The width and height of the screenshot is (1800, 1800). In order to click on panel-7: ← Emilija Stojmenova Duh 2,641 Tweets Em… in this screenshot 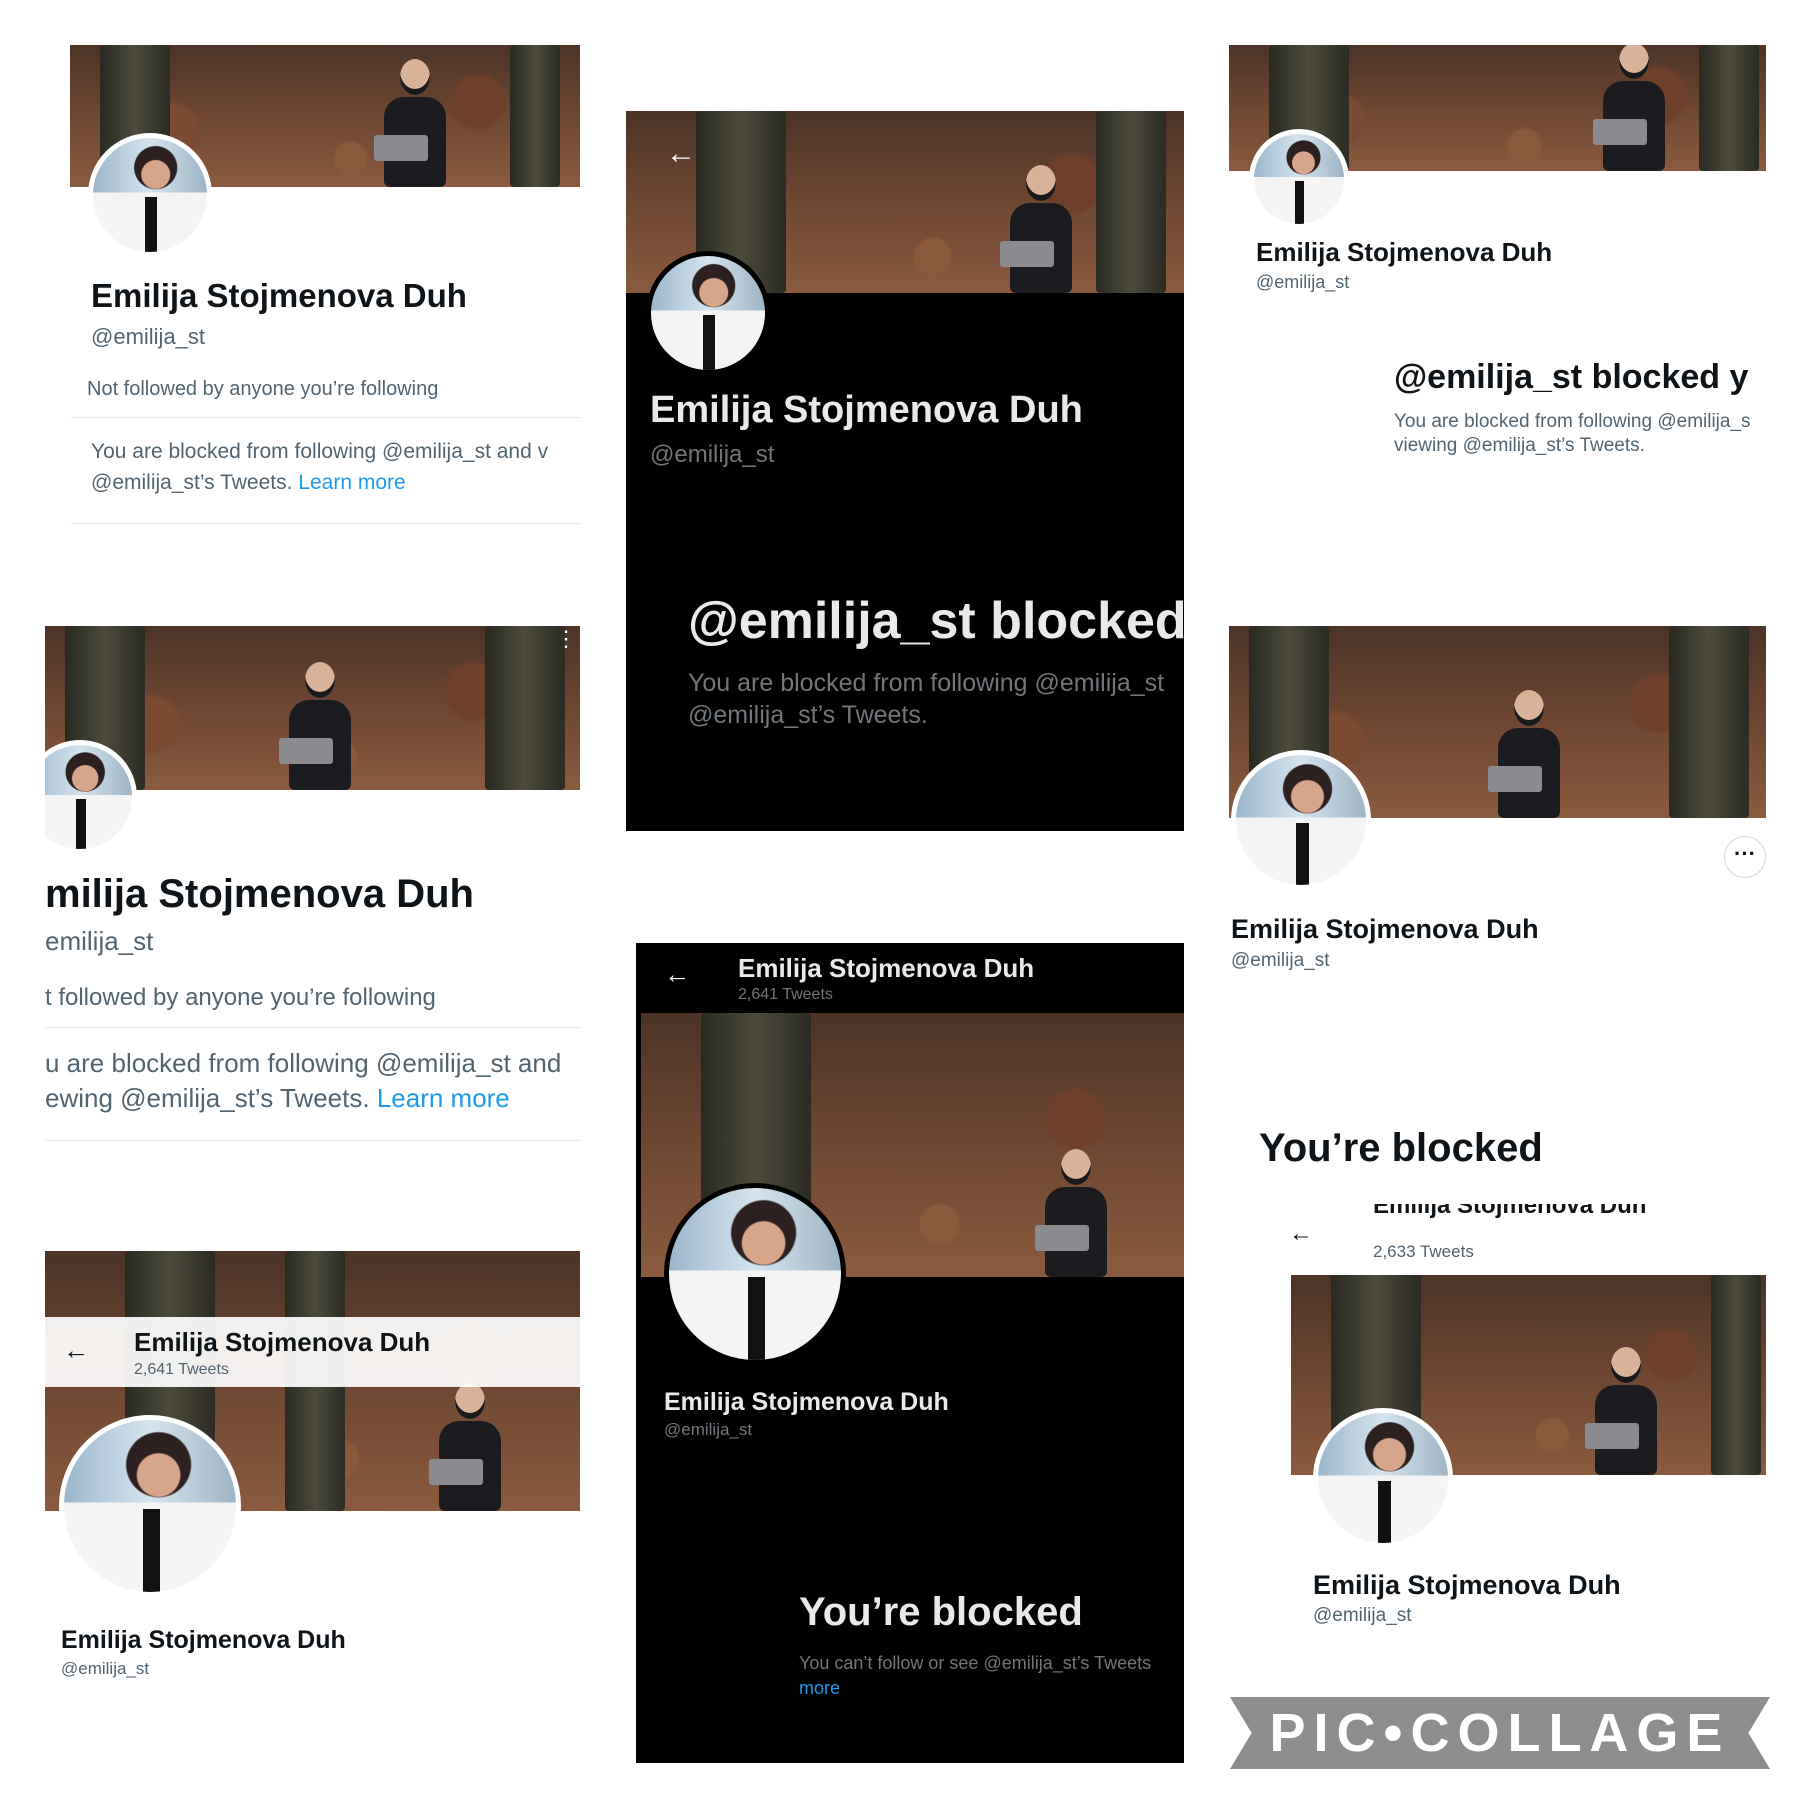, I will do `click(910, 1353)`.